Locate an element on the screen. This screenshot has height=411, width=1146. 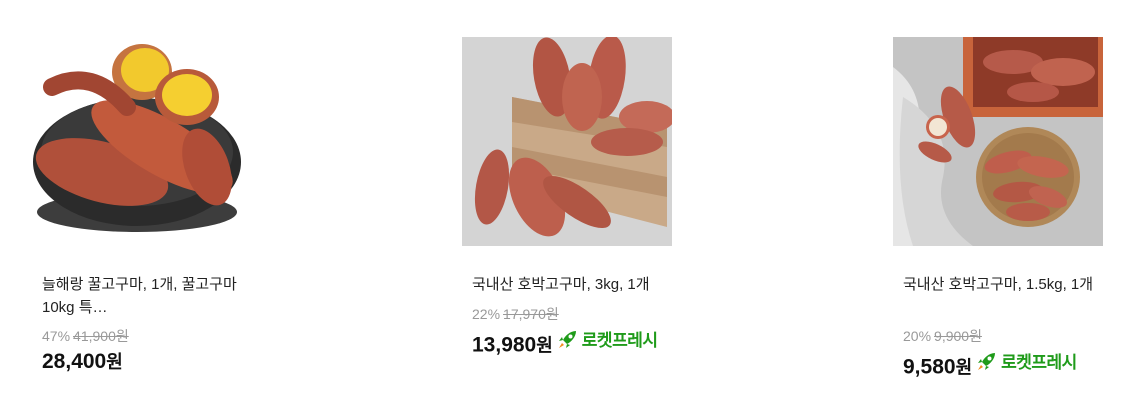
original-price: 41,900원 is located at coordinates (101, 336).